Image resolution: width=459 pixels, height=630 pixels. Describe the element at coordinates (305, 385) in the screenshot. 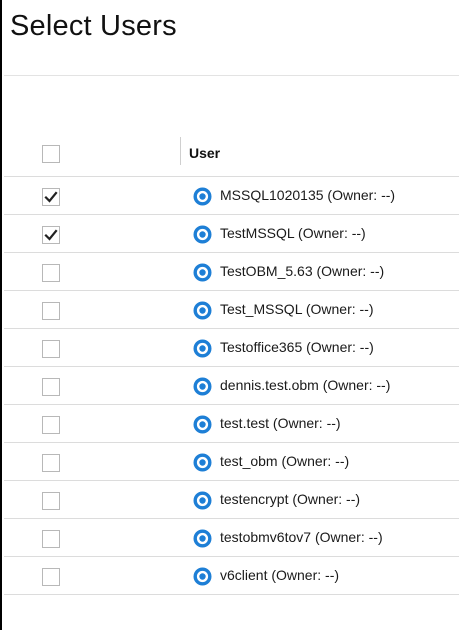

I see `user-label: dennis.test.obm (Owner: --)` at that location.